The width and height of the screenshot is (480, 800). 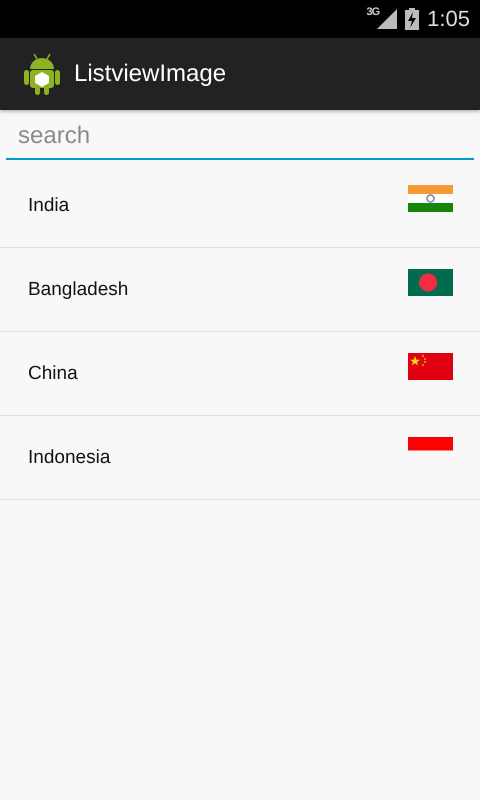 I want to click on clock-time: 1:05, so click(x=448, y=19).